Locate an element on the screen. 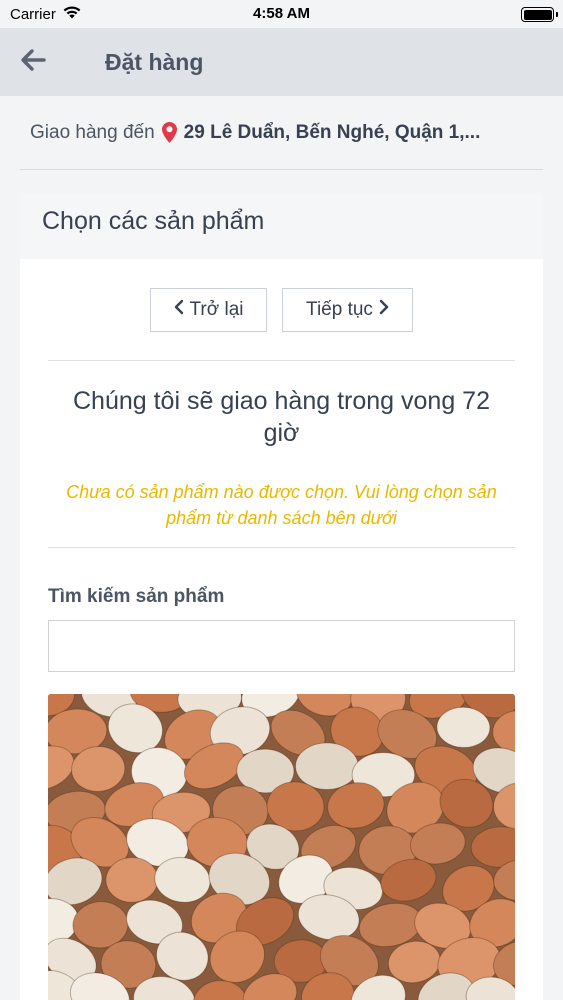  battery-icon is located at coordinates (537, 14).